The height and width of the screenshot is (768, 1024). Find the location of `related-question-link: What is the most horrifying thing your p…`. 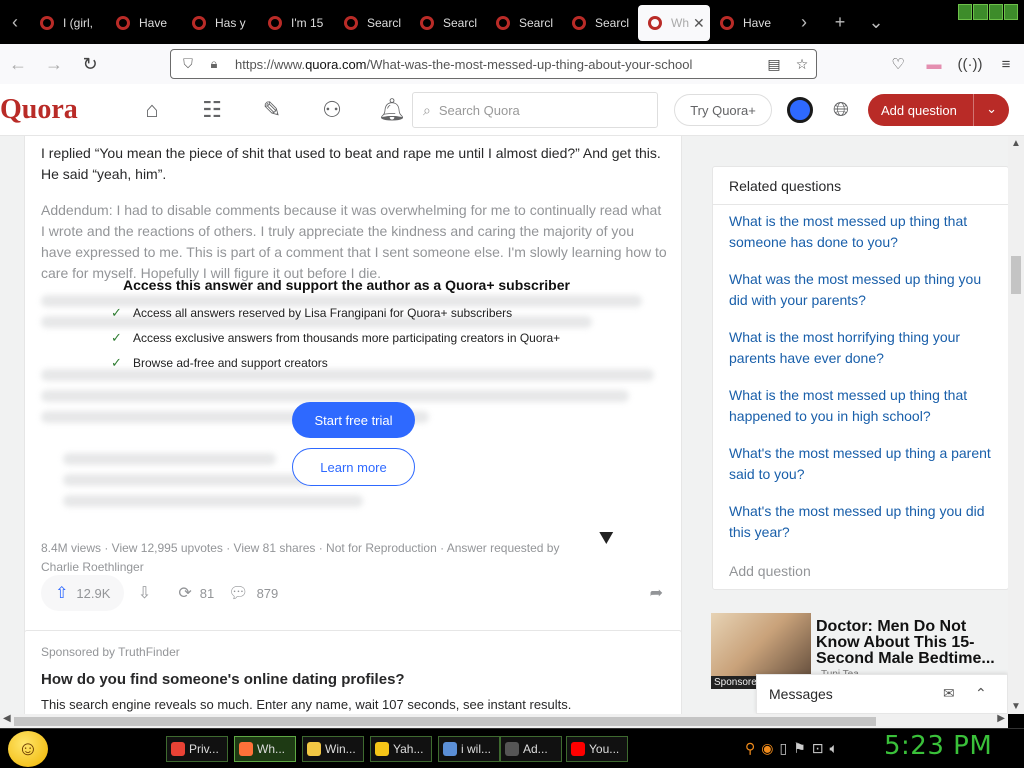

related-question-link: What is the most horrifying thing your p… is located at coordinates (860, 348).